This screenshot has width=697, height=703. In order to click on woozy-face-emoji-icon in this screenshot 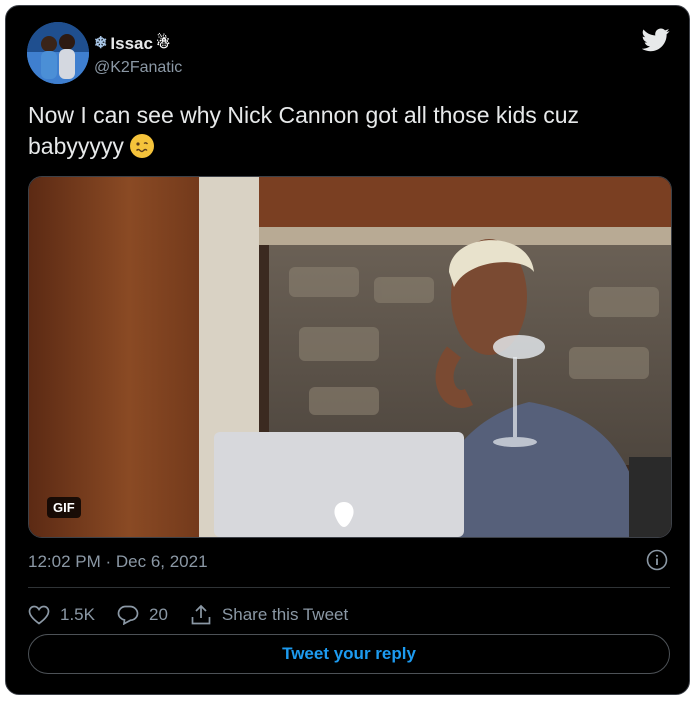, I will do `click(141, 146)`.